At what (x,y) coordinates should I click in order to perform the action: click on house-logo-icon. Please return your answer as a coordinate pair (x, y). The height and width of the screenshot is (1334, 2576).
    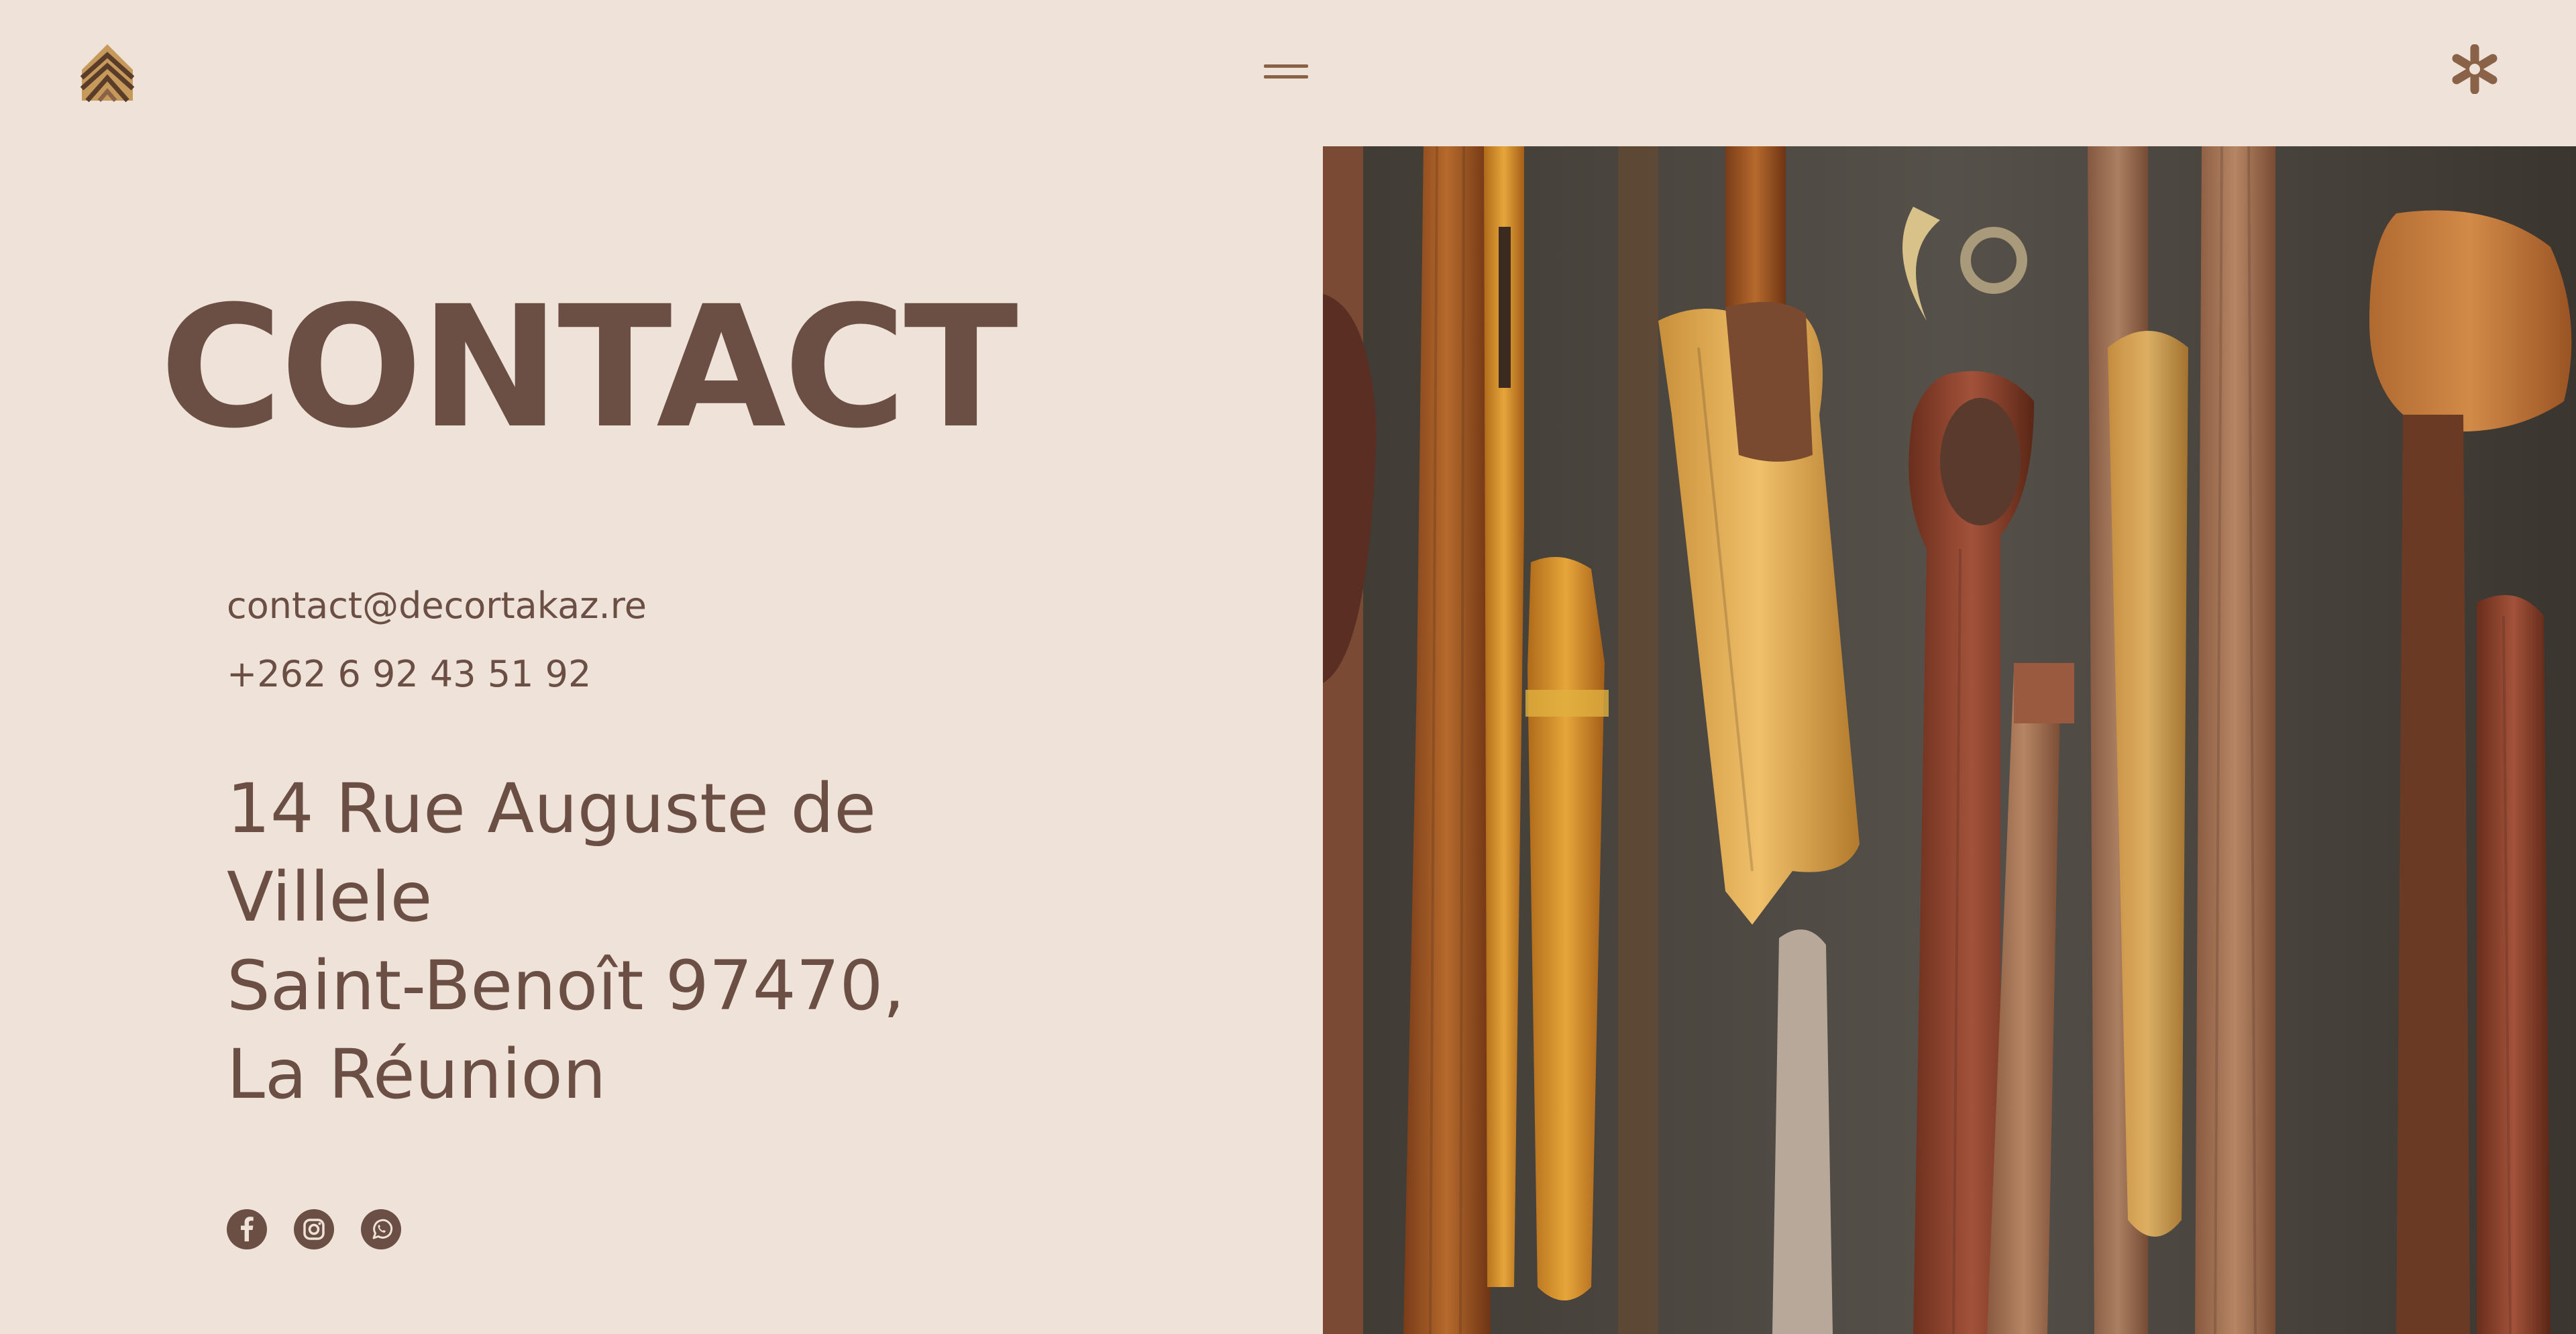
    Looking at the image, I should click on (107, 73).